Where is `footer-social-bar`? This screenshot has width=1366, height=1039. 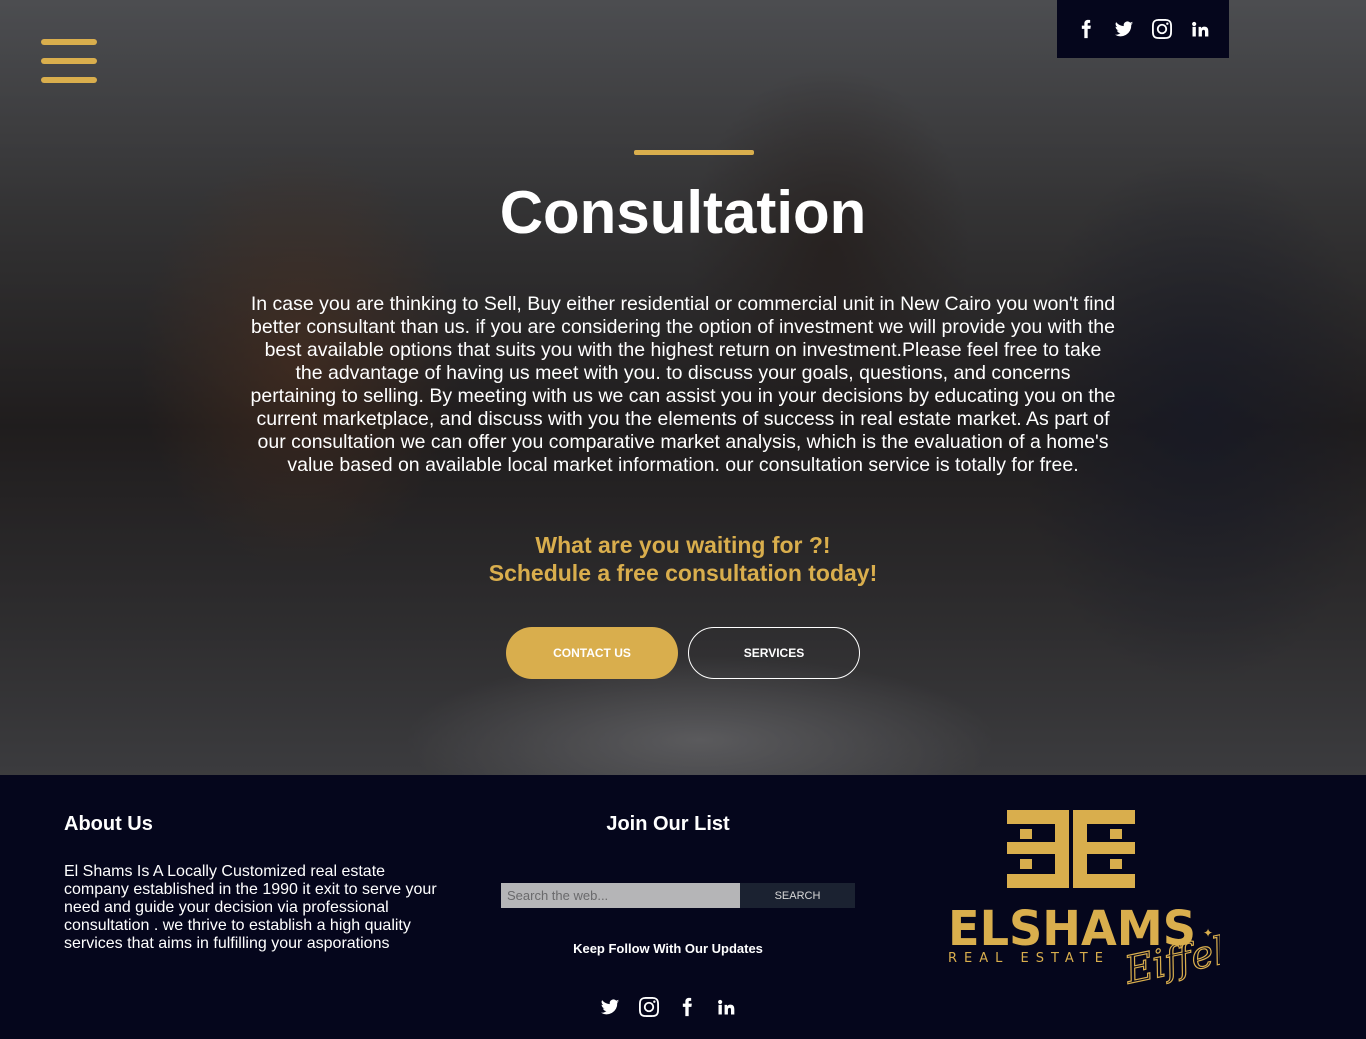
footer-social-bar is located at coordinates (668, 1007).